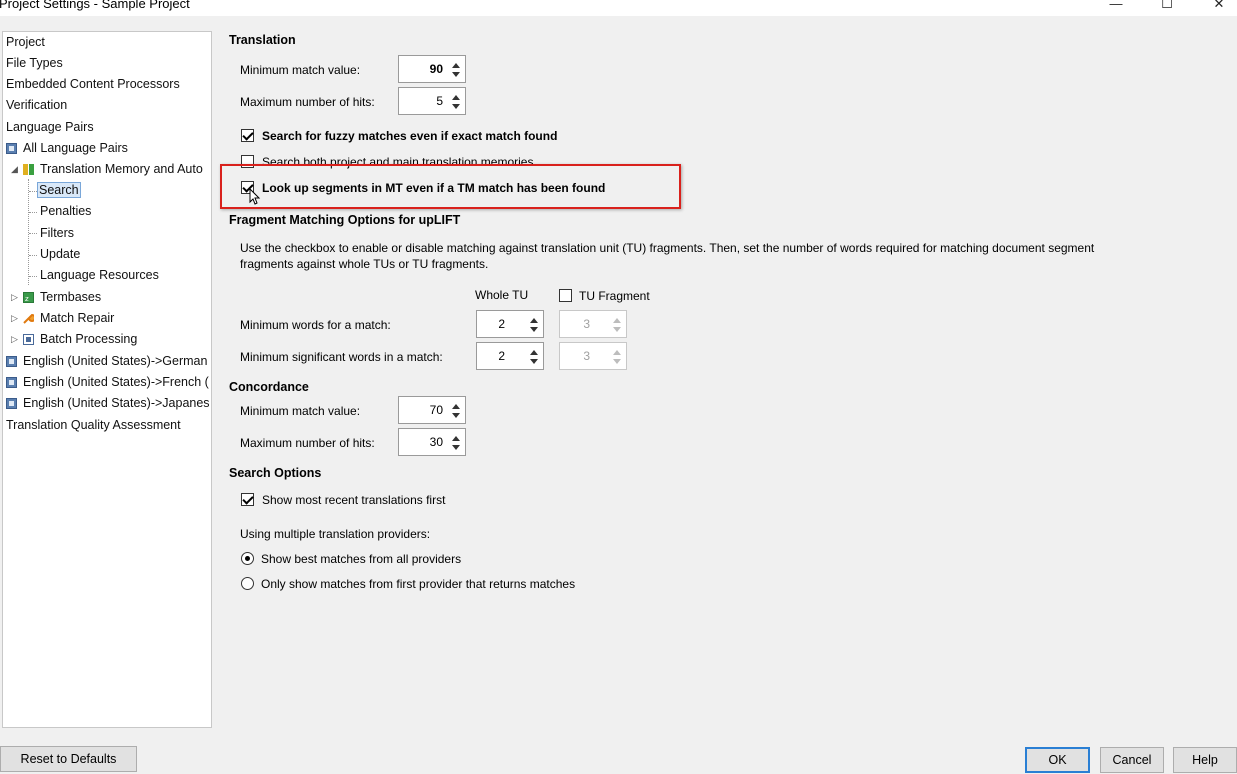 This screenshot has width=1237, height=774. Describe the element at coordinates (25, 42) in the screenshot. I see `tree-item-project: Project` at that location.